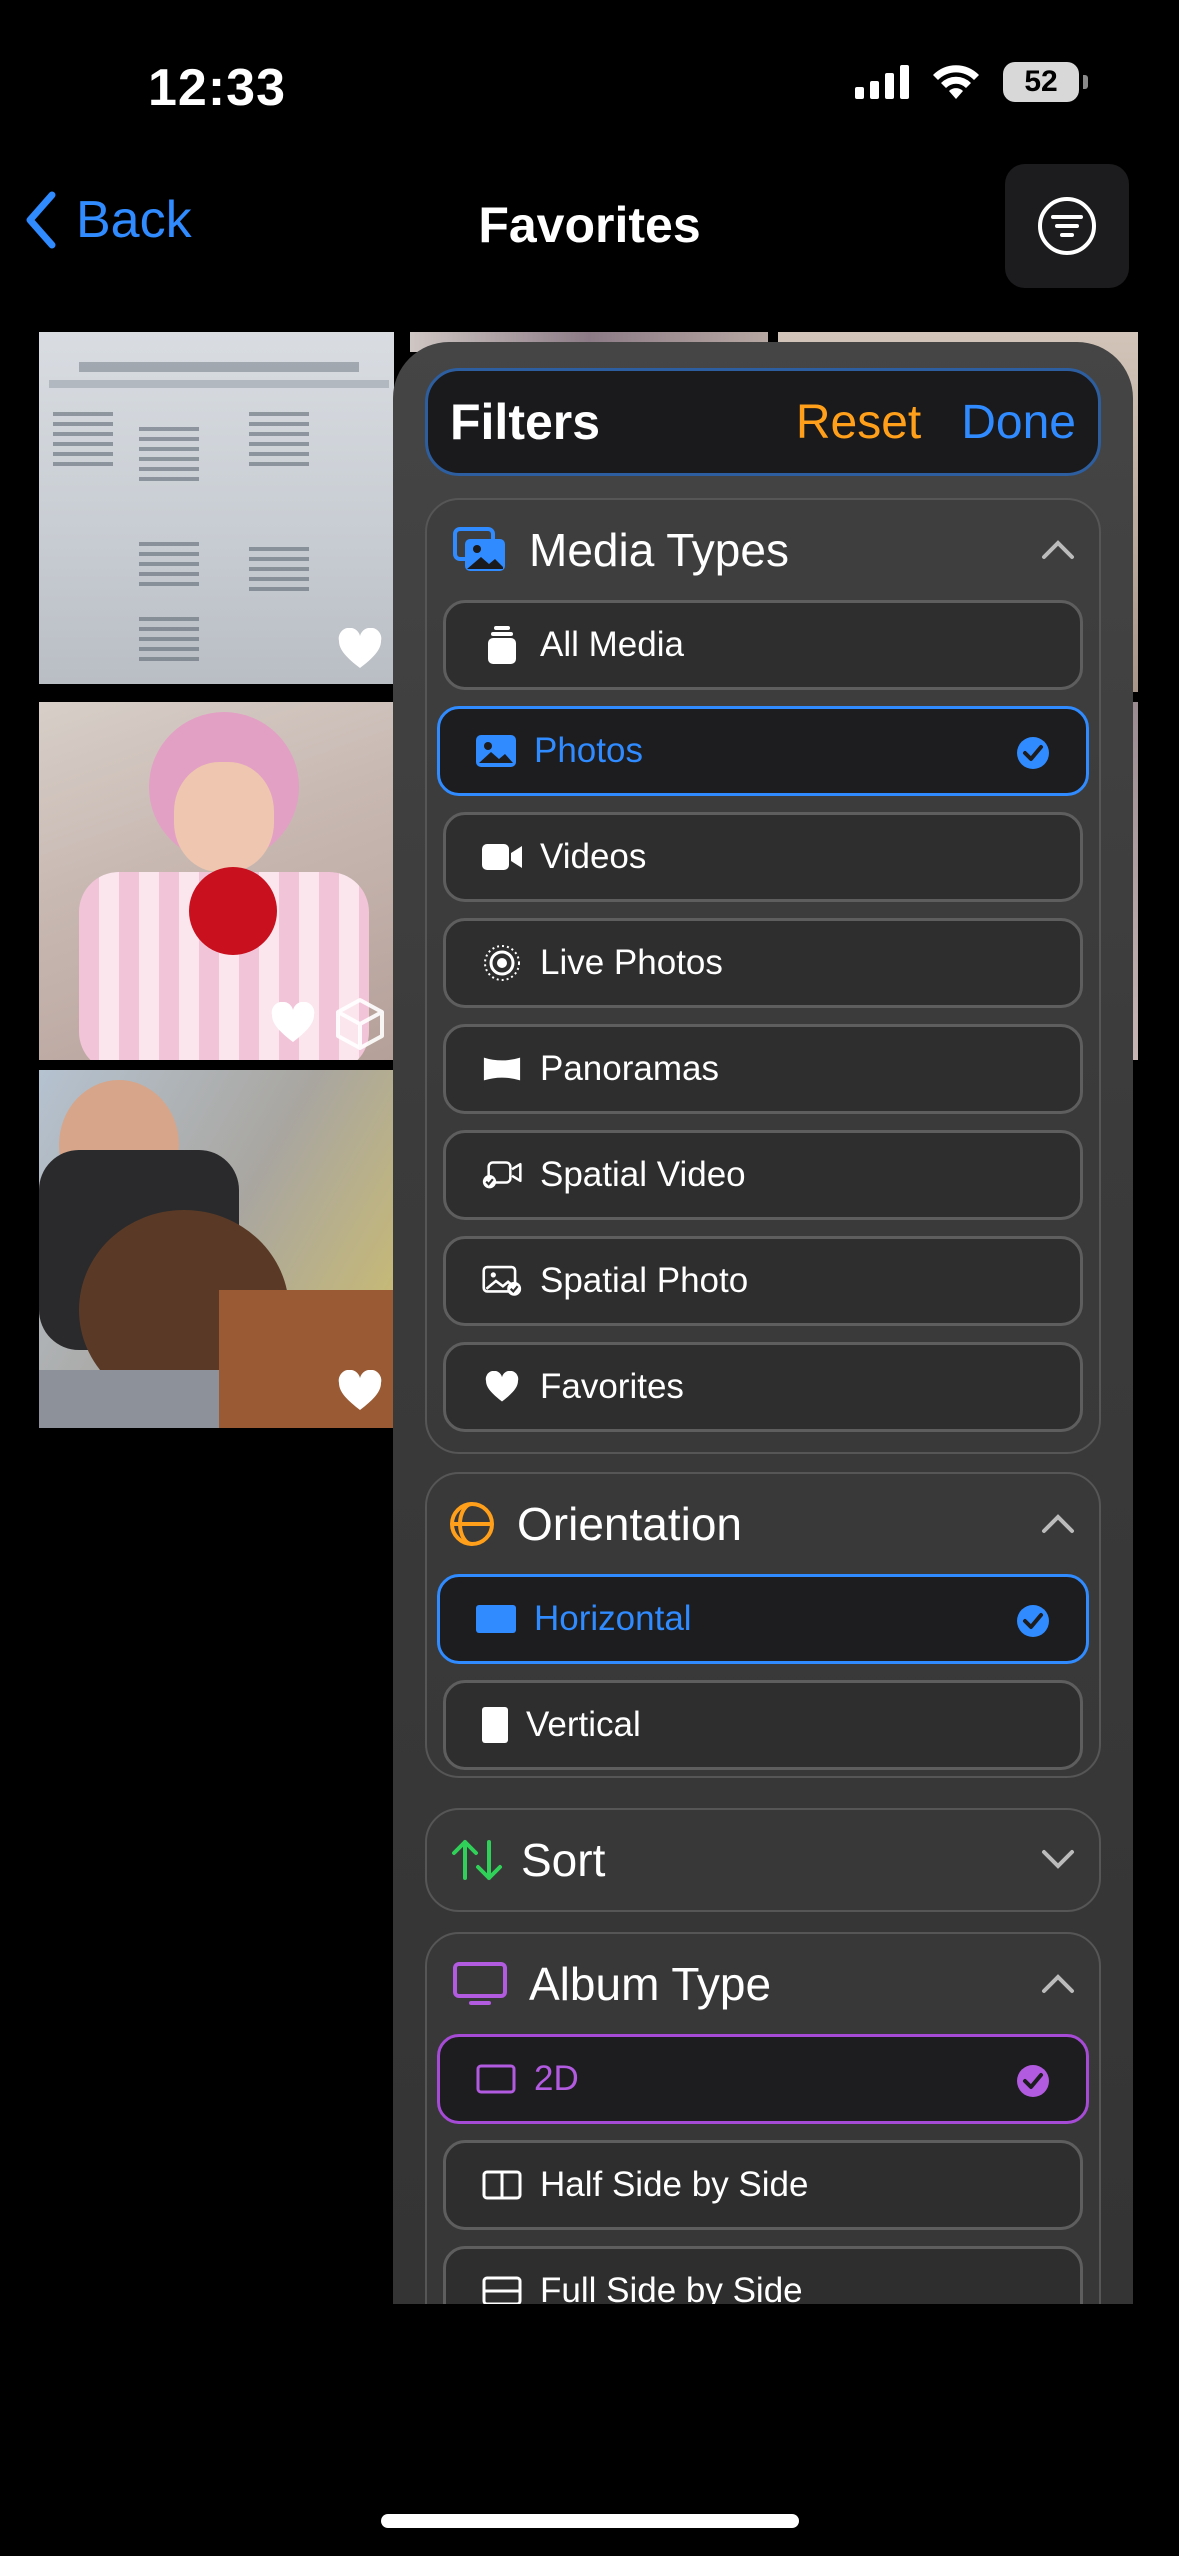 Image resolution: width=1179 pixels, height=2556 pixels. What do you see at coordinates (360, 1024) in the screenshot?
I see `spatial-cube-icon` at bounding box center [360, 1024].